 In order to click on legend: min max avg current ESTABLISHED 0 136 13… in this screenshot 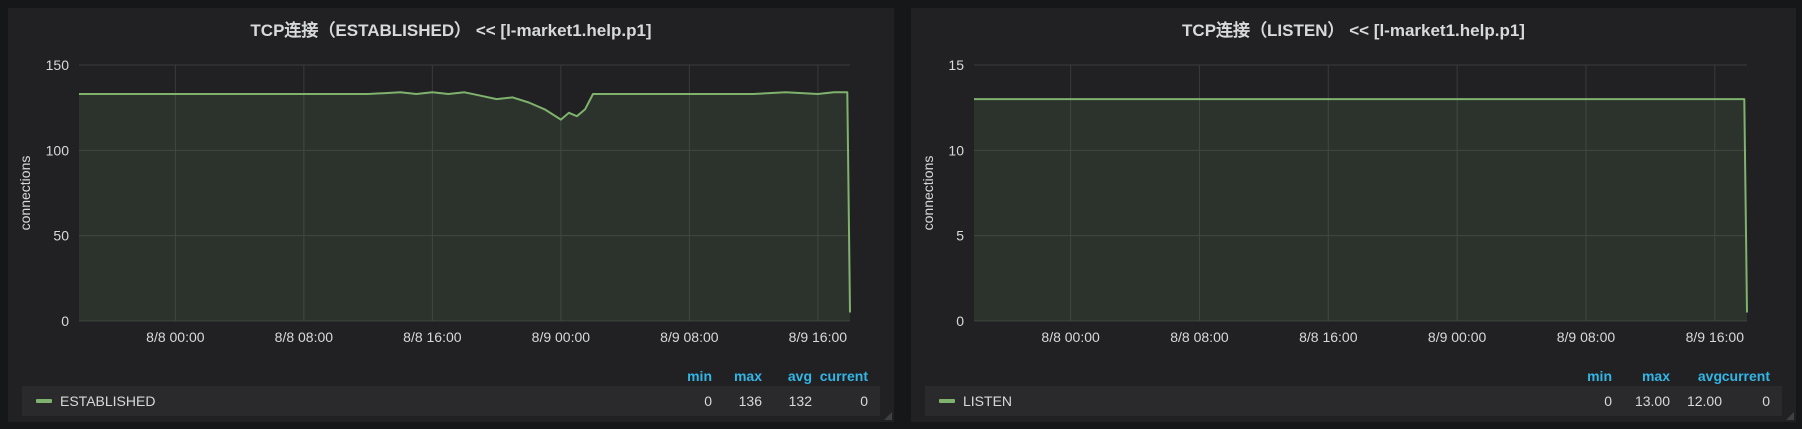, I will do `click(451, 387)`.